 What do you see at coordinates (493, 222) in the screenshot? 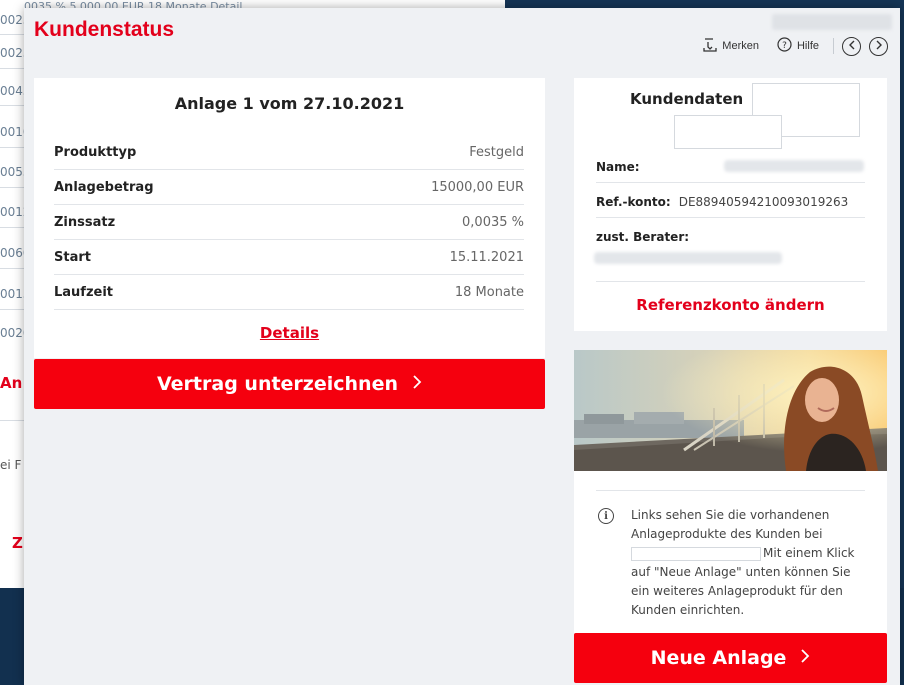
I see `detail-value: 0,0035 %` at bounding box center [493, 222].